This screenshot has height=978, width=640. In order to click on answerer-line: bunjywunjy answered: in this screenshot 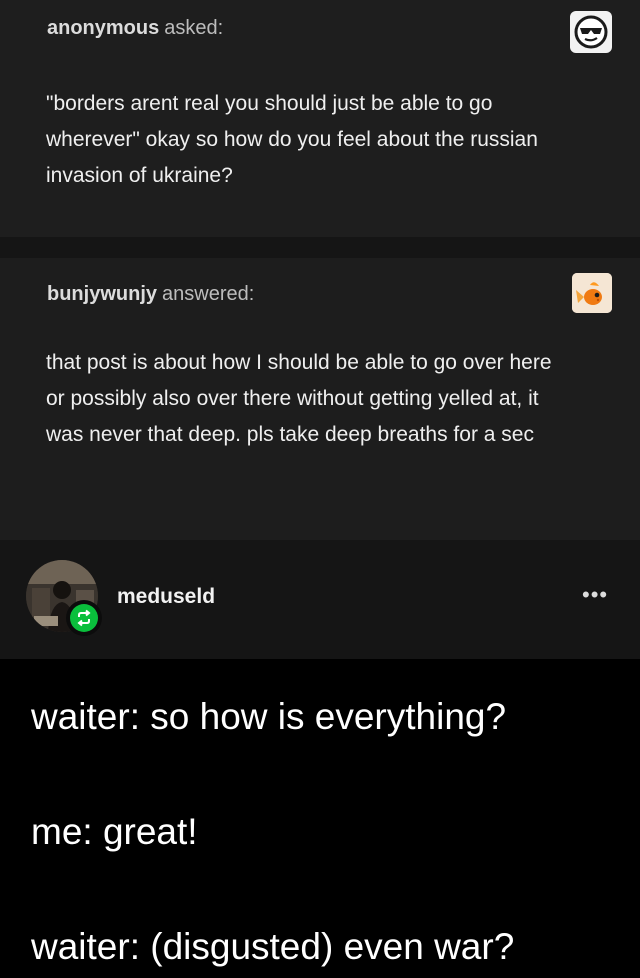, I will do `click(150, 294)`.